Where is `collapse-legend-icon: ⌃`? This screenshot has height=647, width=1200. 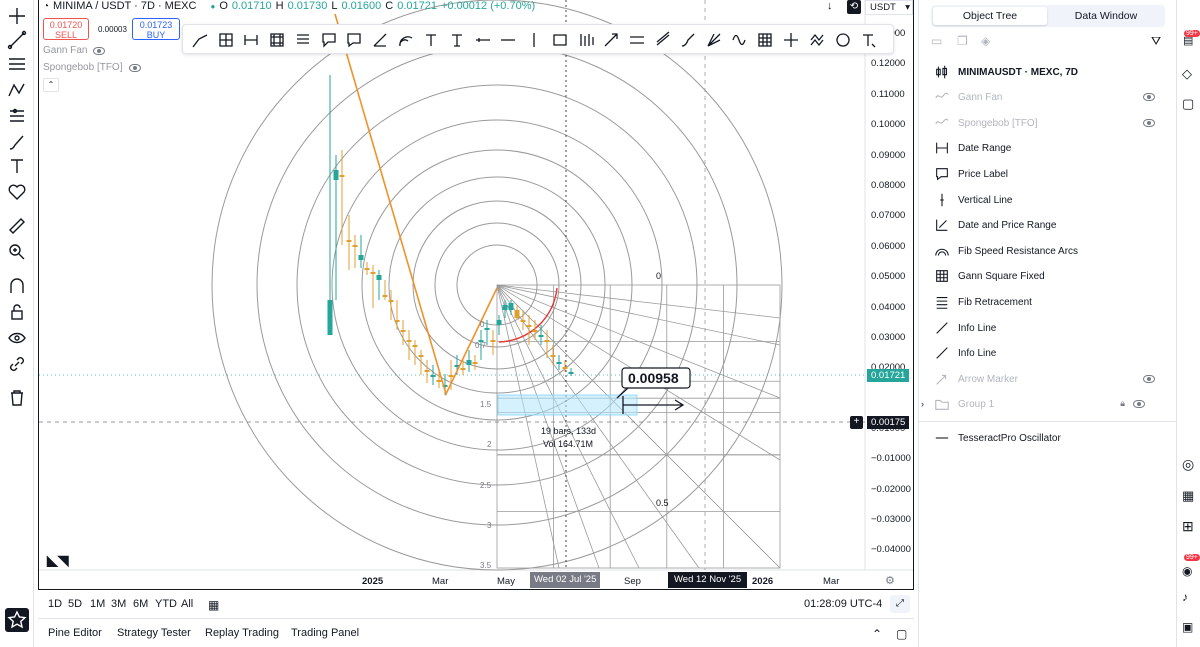 collapse-legend-icon: ⌃ is located at coordinates (51, 85).